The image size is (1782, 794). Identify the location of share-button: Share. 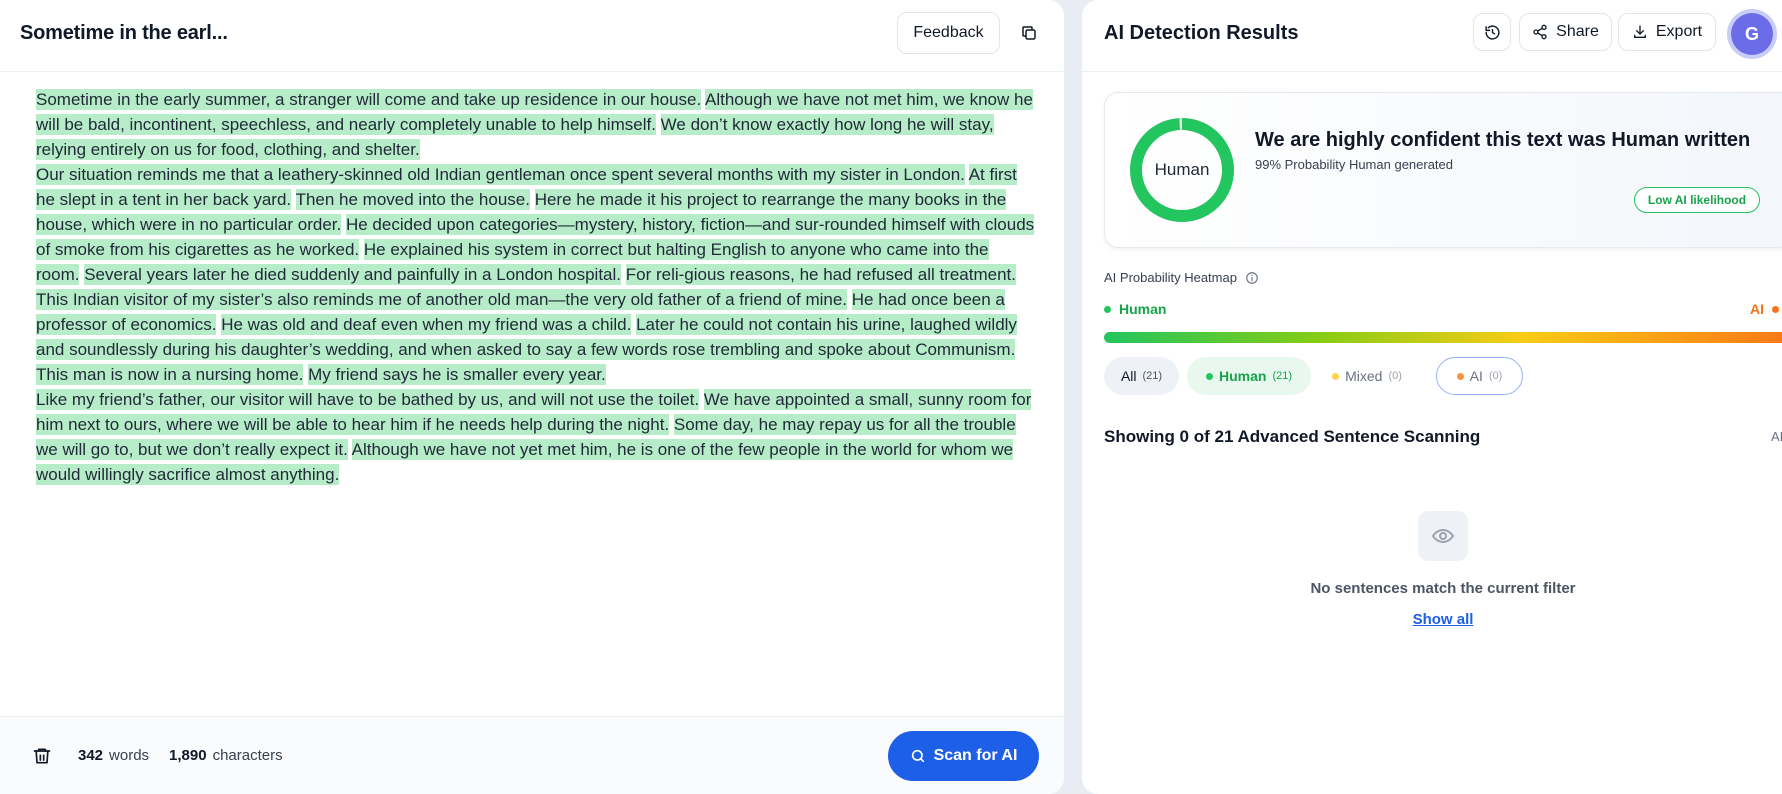
(1565, 32).